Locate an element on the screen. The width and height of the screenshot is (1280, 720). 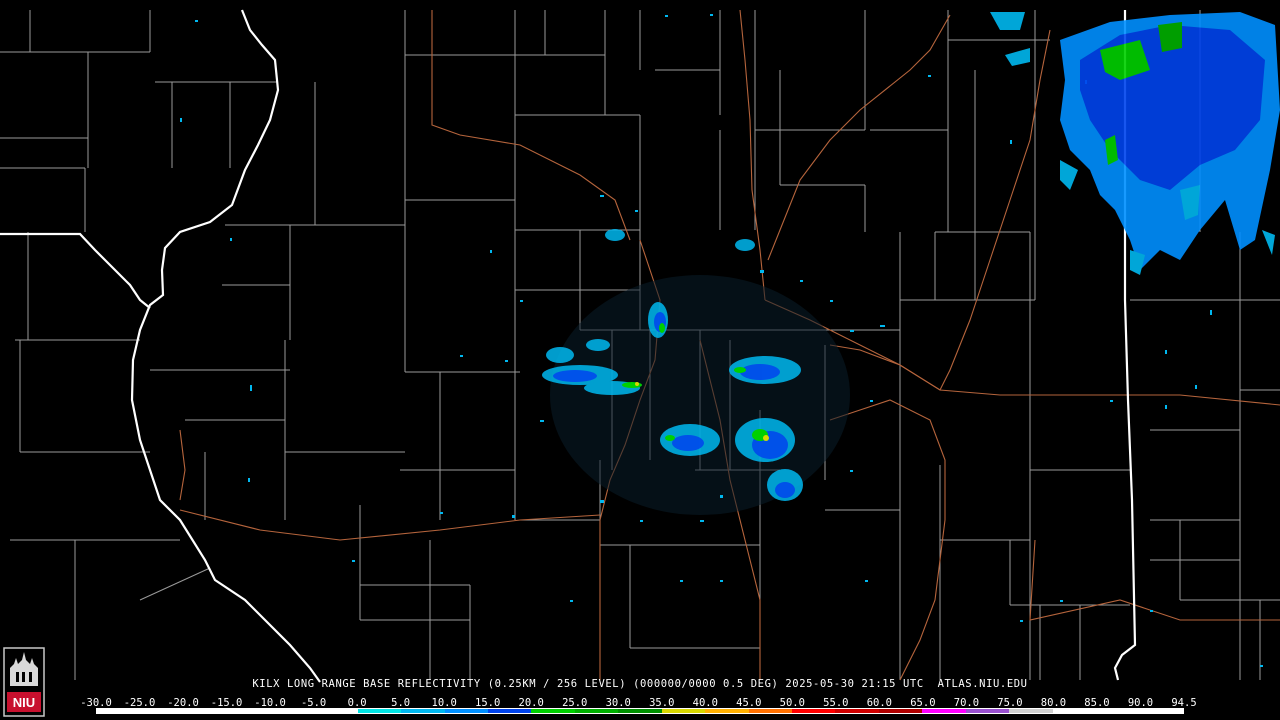
reflectivity-color-scale is located at coordinates (640, 711).